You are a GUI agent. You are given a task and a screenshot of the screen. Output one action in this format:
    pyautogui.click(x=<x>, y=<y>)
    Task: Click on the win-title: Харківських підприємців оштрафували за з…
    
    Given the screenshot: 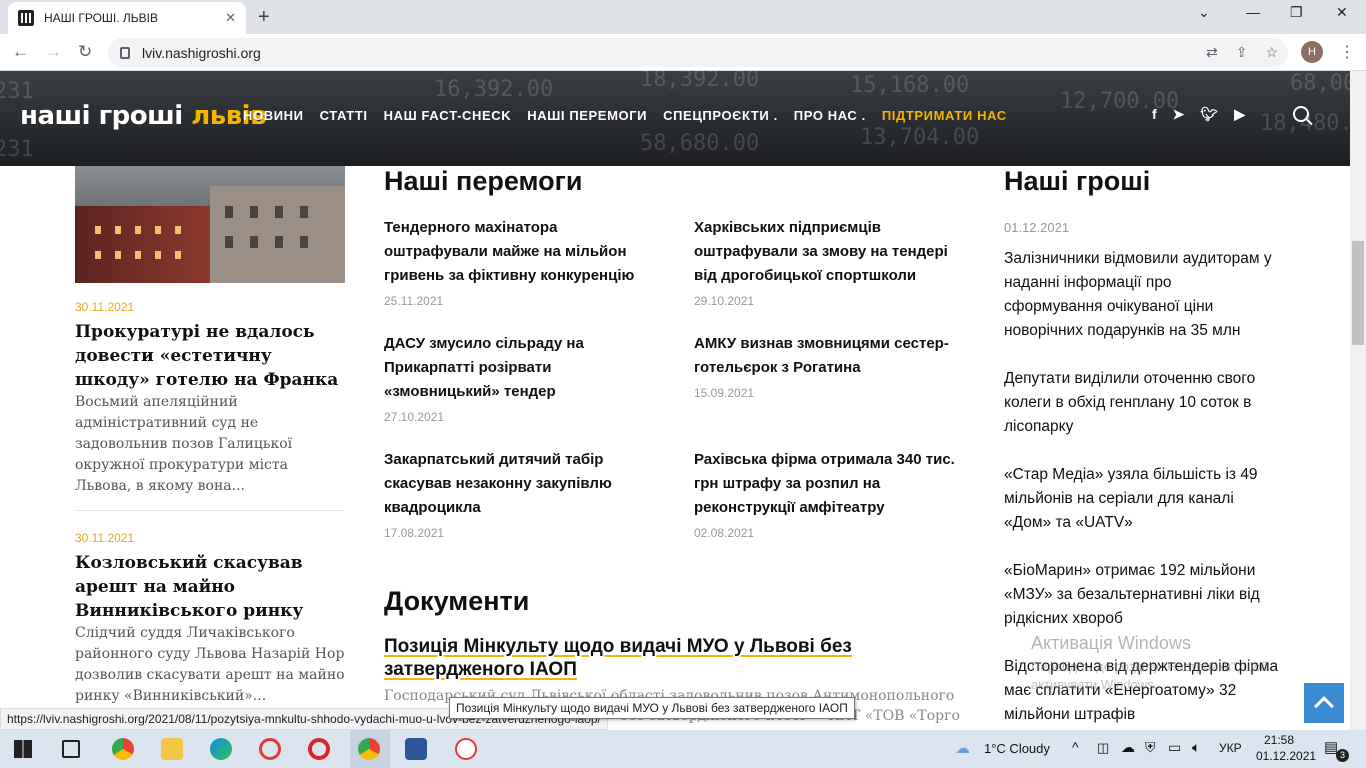 What is the action you would take?
    pyautogui.click(x=829, y=252)
    